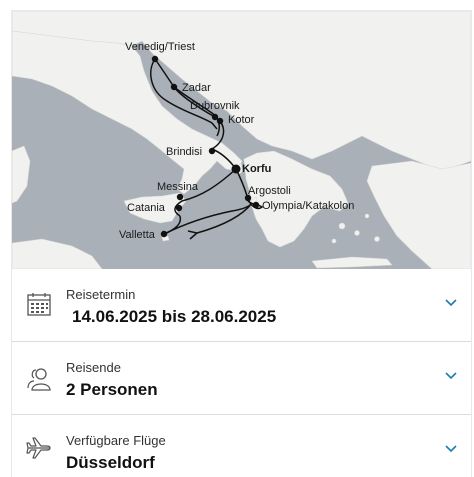 This screenshot has height=477, width=474. I want to click on persons-icon, so click(39, 379).